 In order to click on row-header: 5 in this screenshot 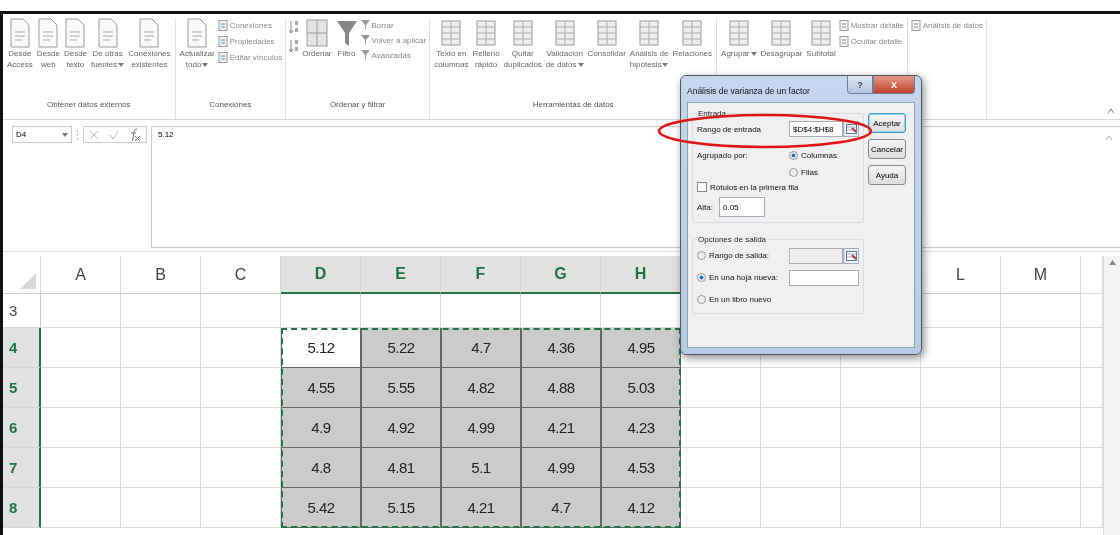, I will do `click(22, 388)`.